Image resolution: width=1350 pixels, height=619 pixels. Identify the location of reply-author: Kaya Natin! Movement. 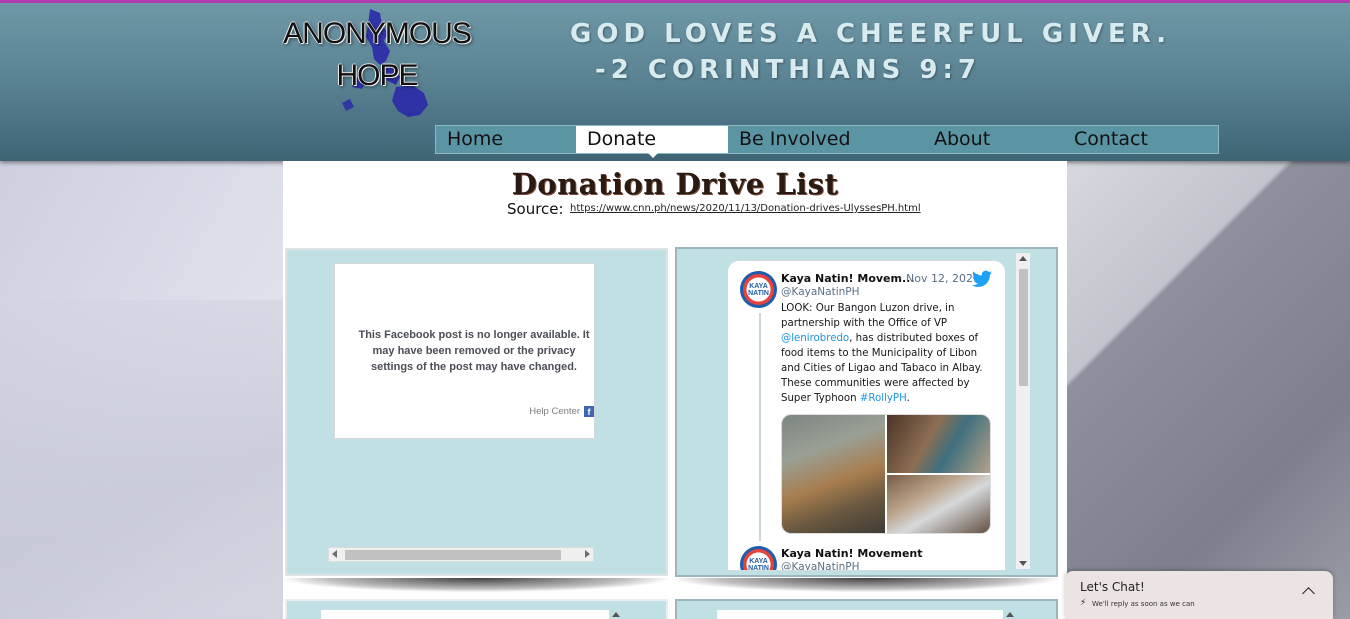
(852, 553).